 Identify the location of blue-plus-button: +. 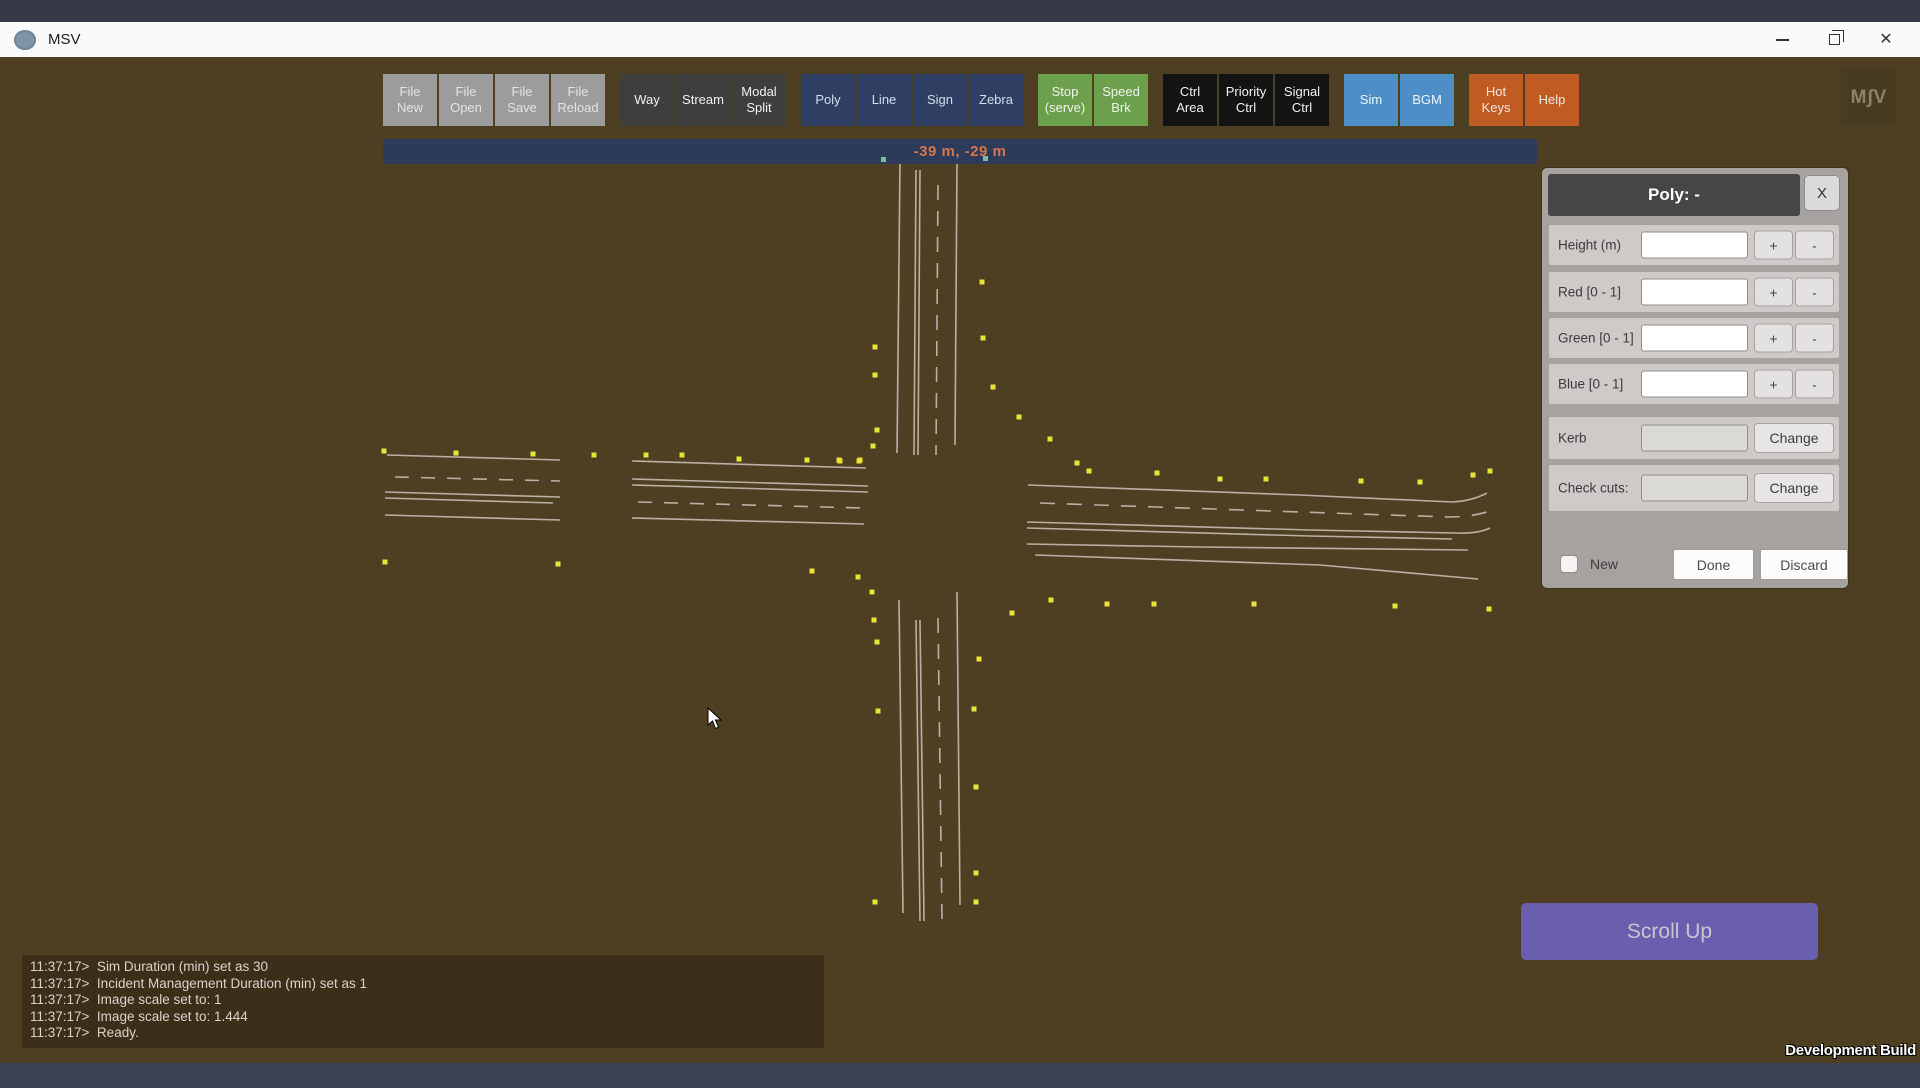
(1773, 384).